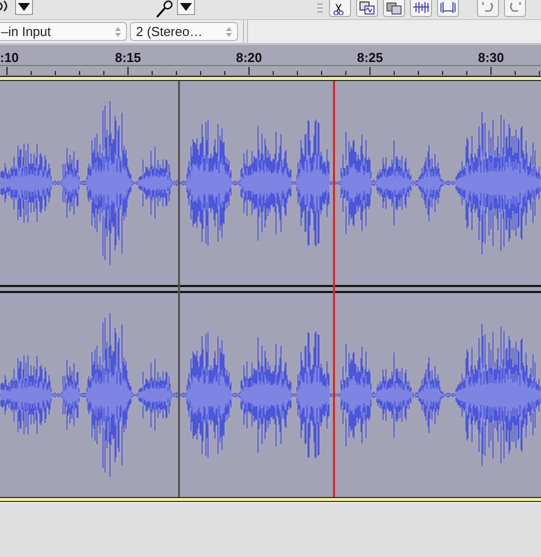  I want to click on input-source-dropdown: –in Input, so click(63, 31).